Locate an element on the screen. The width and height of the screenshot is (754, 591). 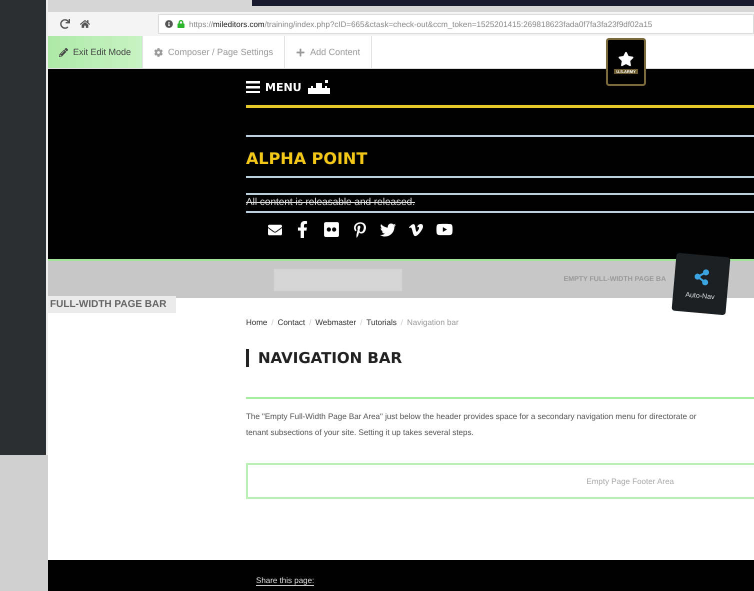
reload-icon is located at coordinates (65, 24).